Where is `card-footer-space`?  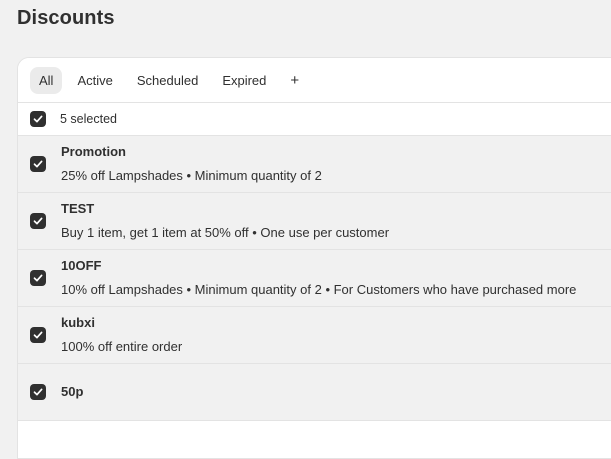 card-footer-space is located at coordinates (314, 439).